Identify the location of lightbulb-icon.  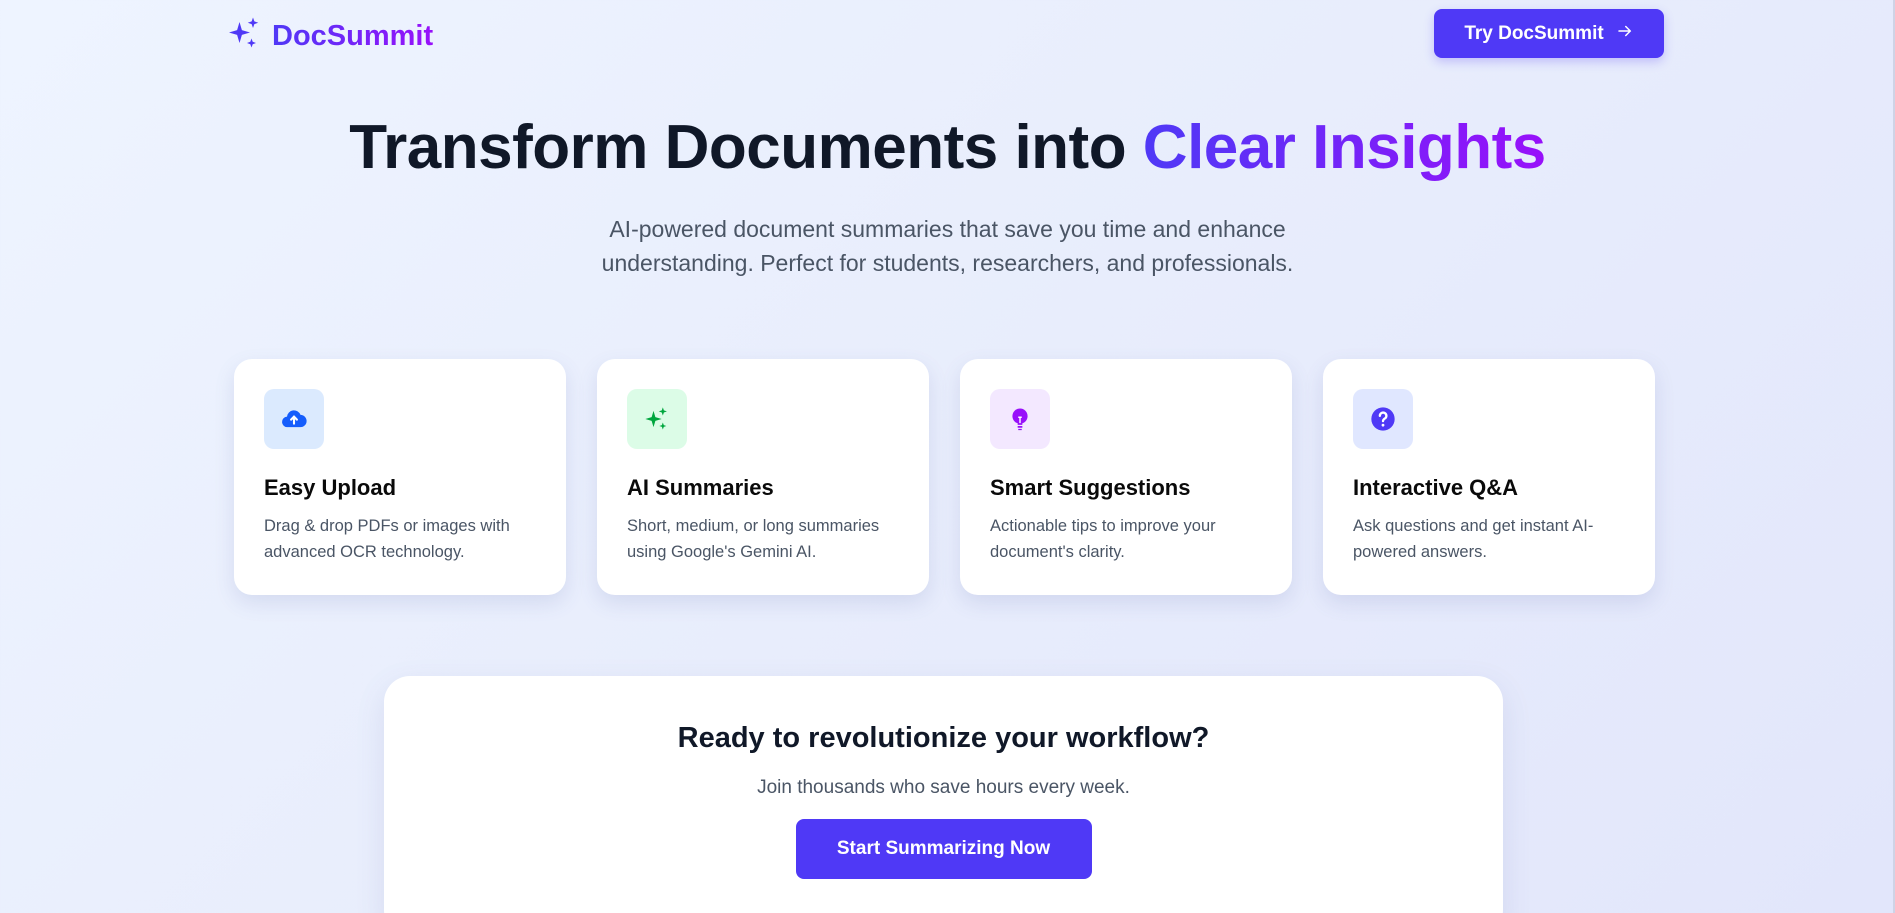
(1020, 419).